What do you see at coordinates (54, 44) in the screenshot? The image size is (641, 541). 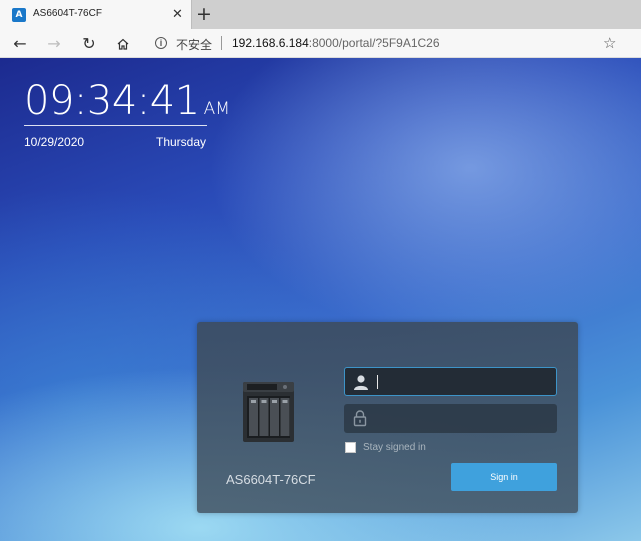 I see `forward-arrow-icon: →` at bounding box center [54, 44].